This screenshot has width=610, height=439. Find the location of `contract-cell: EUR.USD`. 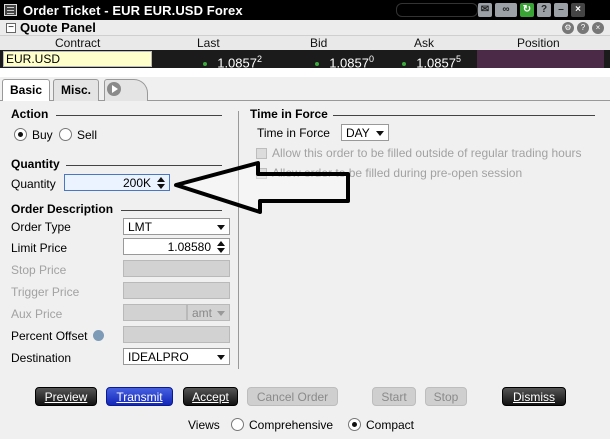

contract-cell: EUR.USD is located at coordinates (77, 59).